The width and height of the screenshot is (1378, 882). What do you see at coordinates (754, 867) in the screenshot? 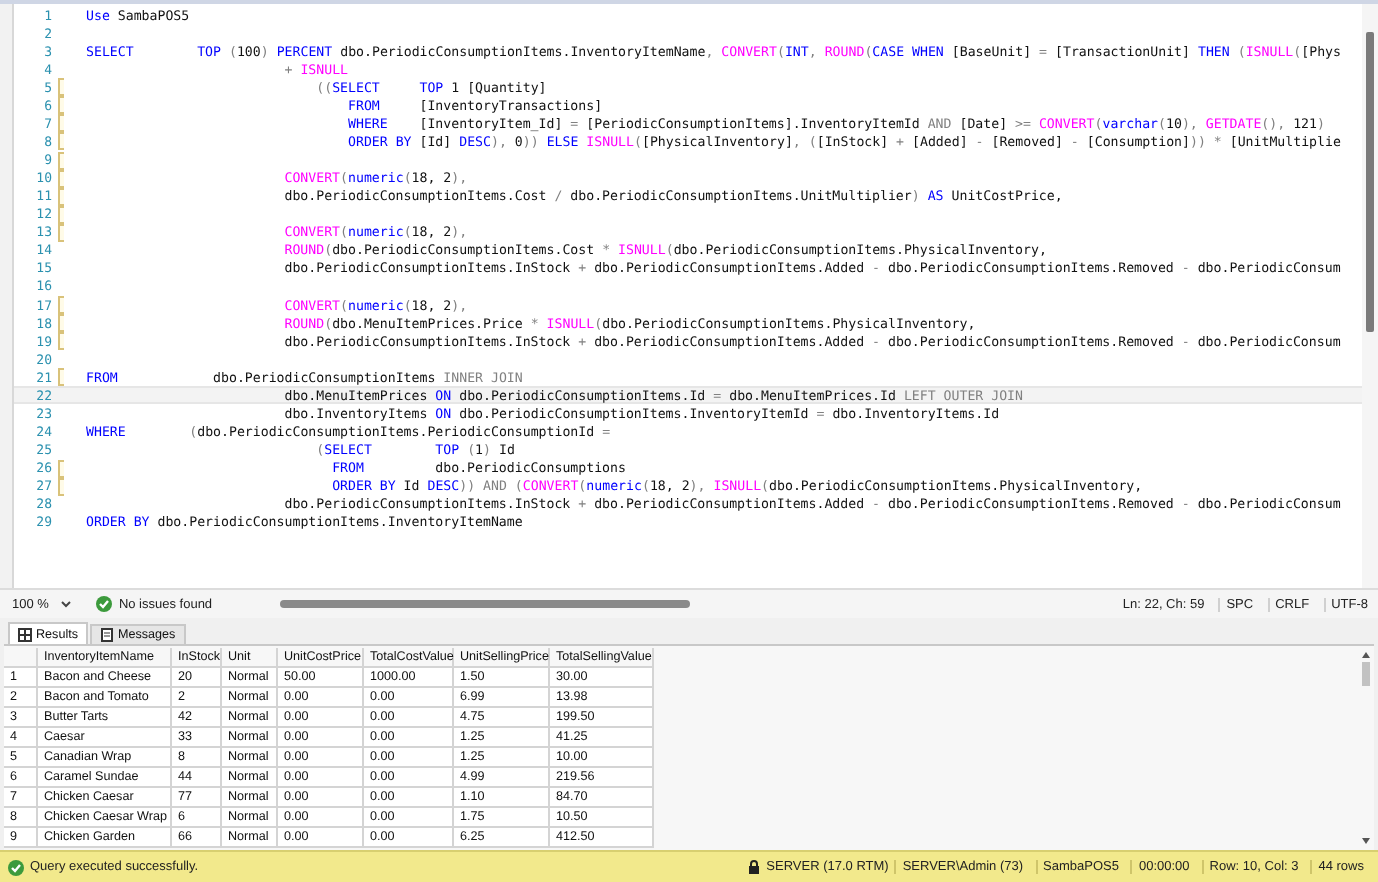
I see `lock-icon` at bounding box center [754, 867].